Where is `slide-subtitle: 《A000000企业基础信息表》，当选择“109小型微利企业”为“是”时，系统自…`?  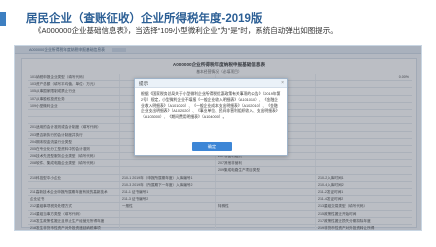
slide-subtitle: 《A000000企业基础信息表》，当选择“109小型微利企业”为“是”时，系统自… is located at coordinates (186, 30).